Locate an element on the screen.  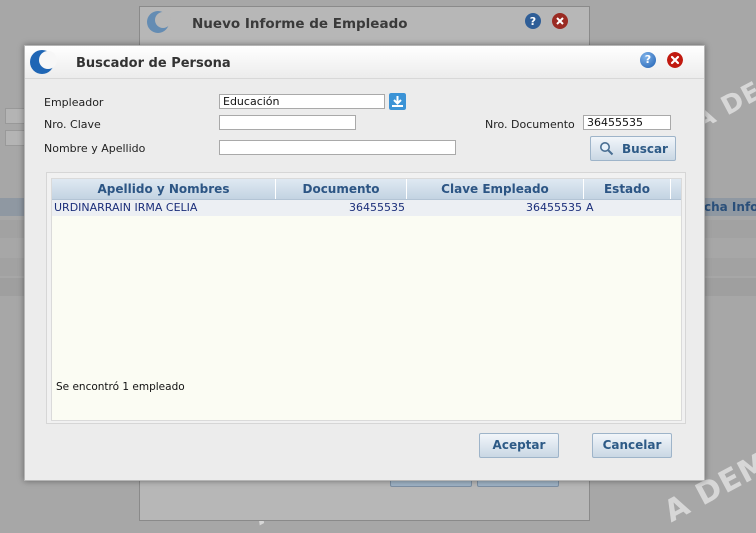
empleador-label: Empleador is located at coordinates (74, 102).